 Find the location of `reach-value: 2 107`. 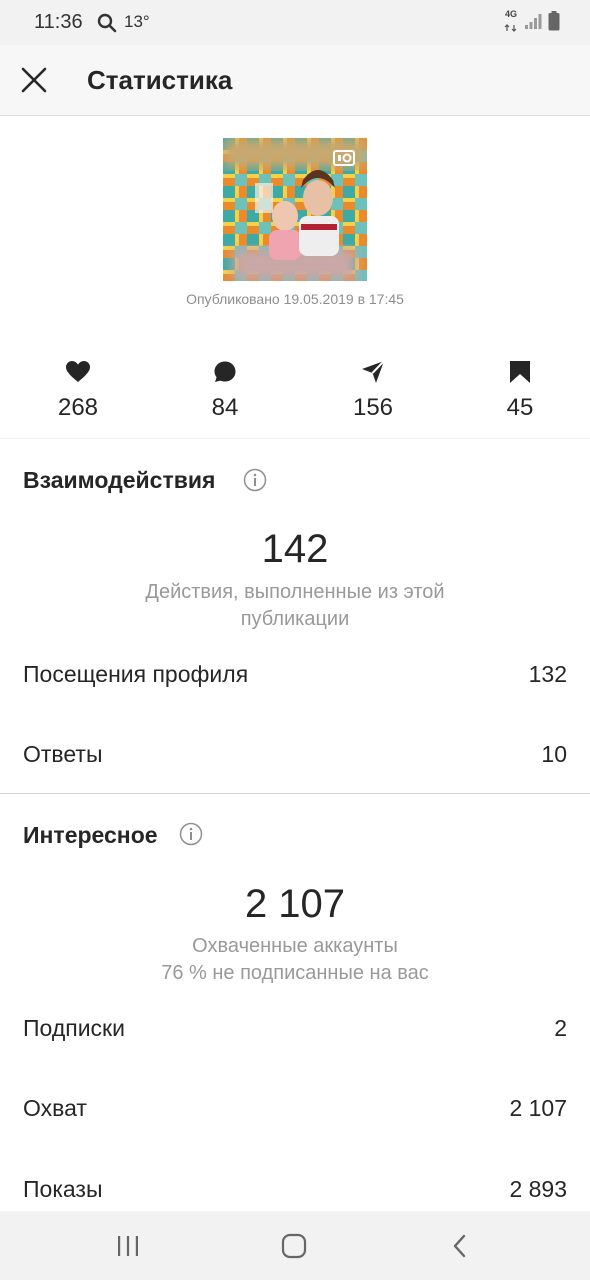

reach-value: 2 107 is located at coordinates (538, 1108).